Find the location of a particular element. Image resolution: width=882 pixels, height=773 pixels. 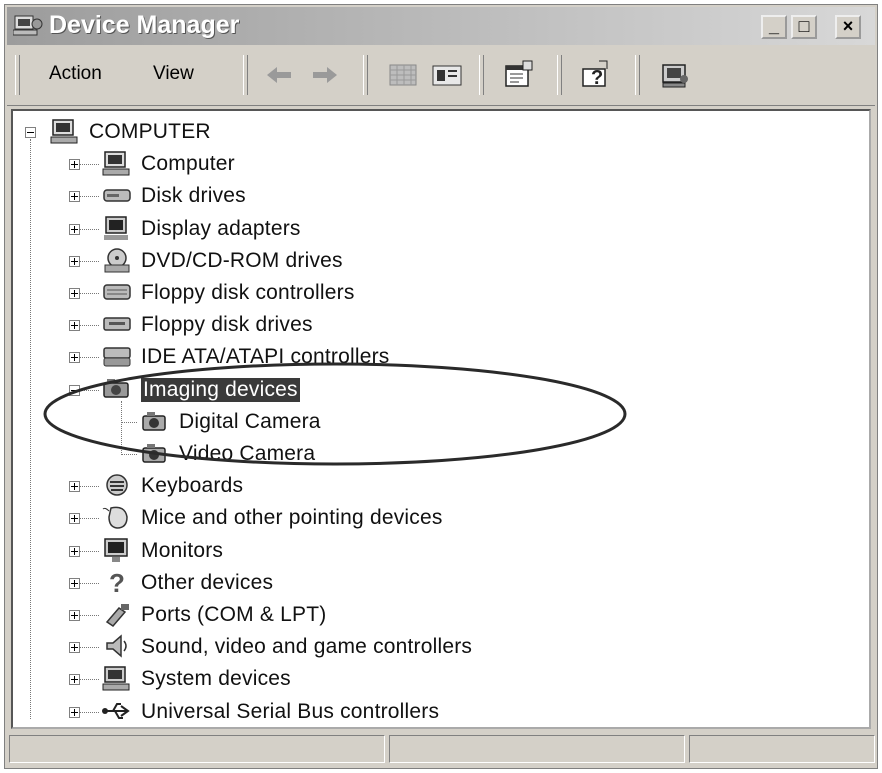

title-bar: Device Manager _ □ × is located at coordinates (441, 26).